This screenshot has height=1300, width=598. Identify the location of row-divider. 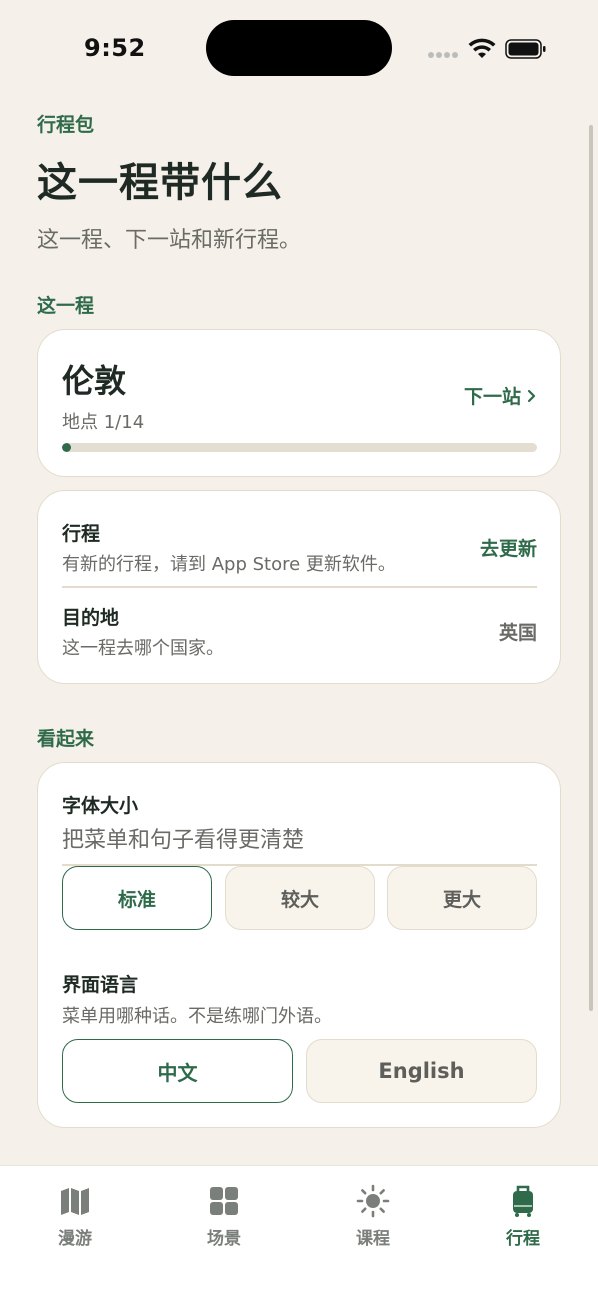
(299, 587).